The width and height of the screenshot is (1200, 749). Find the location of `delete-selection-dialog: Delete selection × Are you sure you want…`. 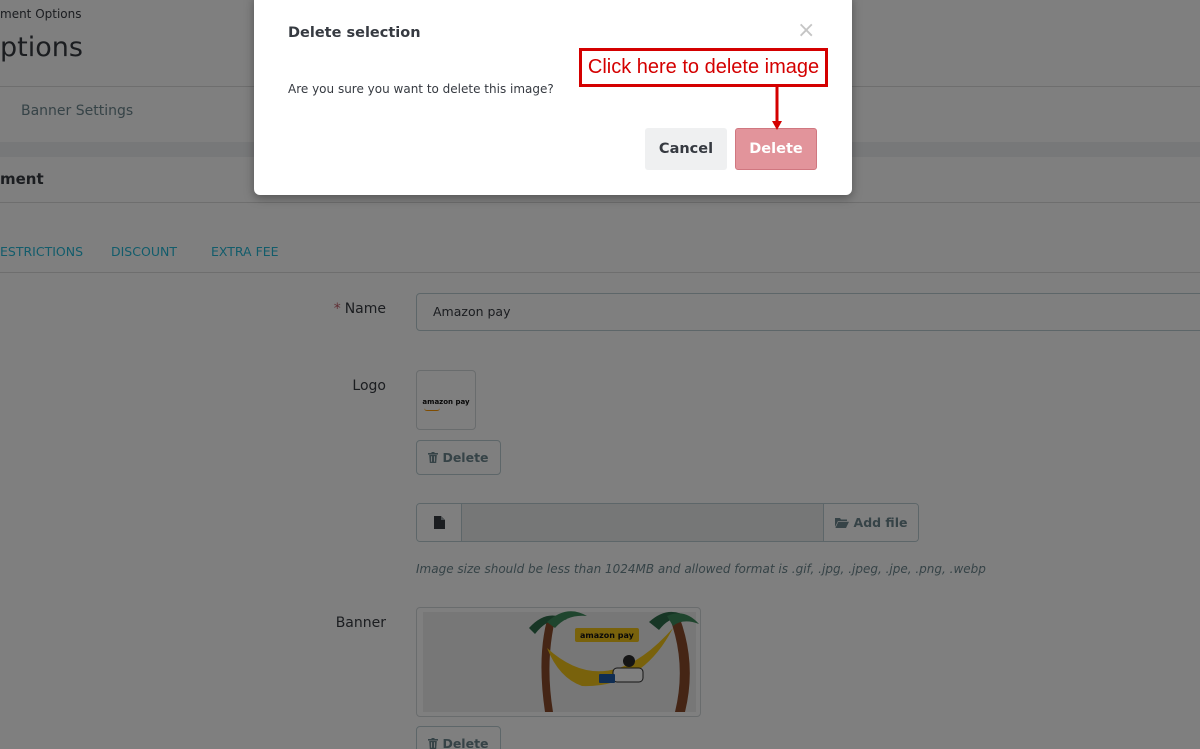

delete-selection-dialog: Delete selection × Are you sure you want… is located at coordinates (553, 97).